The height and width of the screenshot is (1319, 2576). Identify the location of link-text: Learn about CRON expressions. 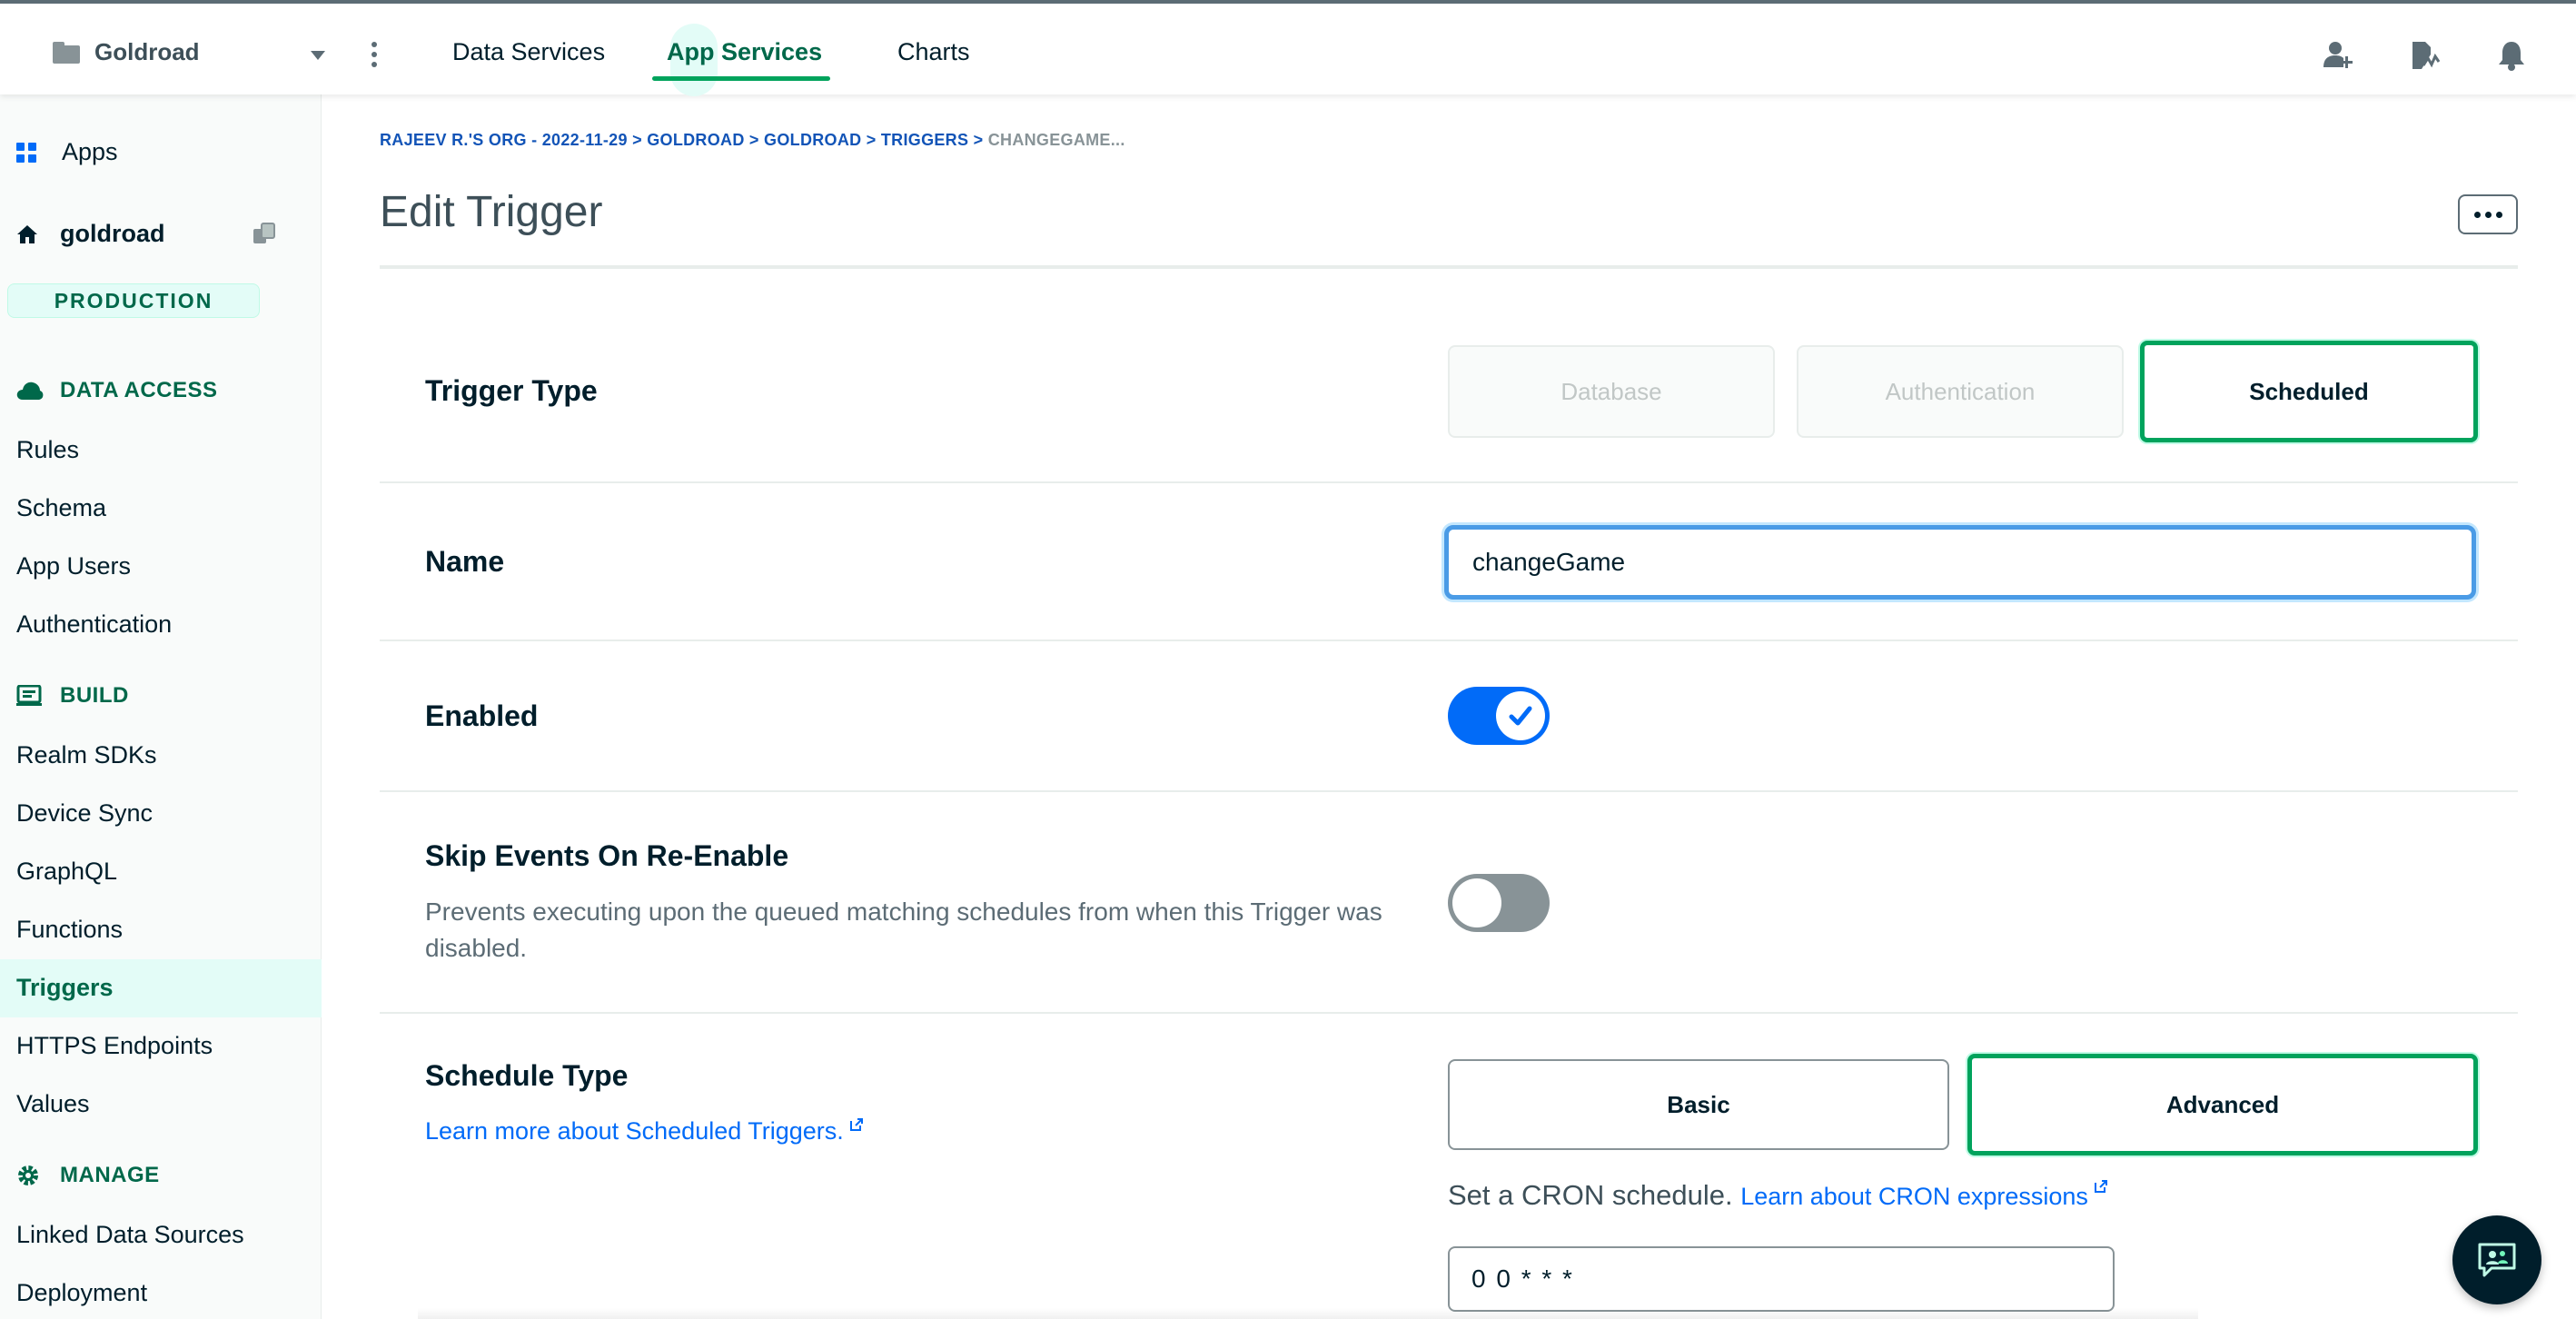
(1914, 1196).